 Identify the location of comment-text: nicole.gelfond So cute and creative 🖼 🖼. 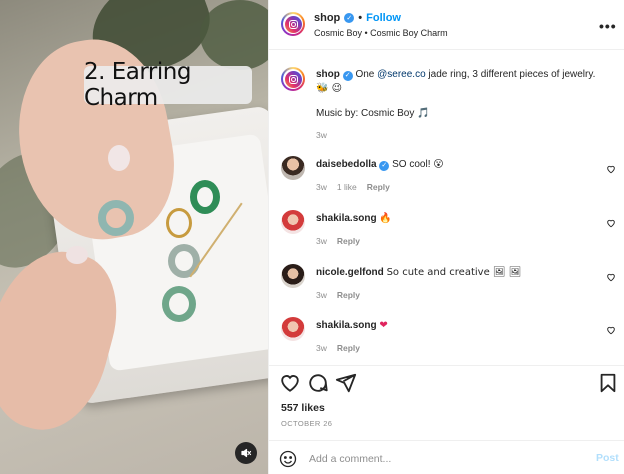
(419, 272).